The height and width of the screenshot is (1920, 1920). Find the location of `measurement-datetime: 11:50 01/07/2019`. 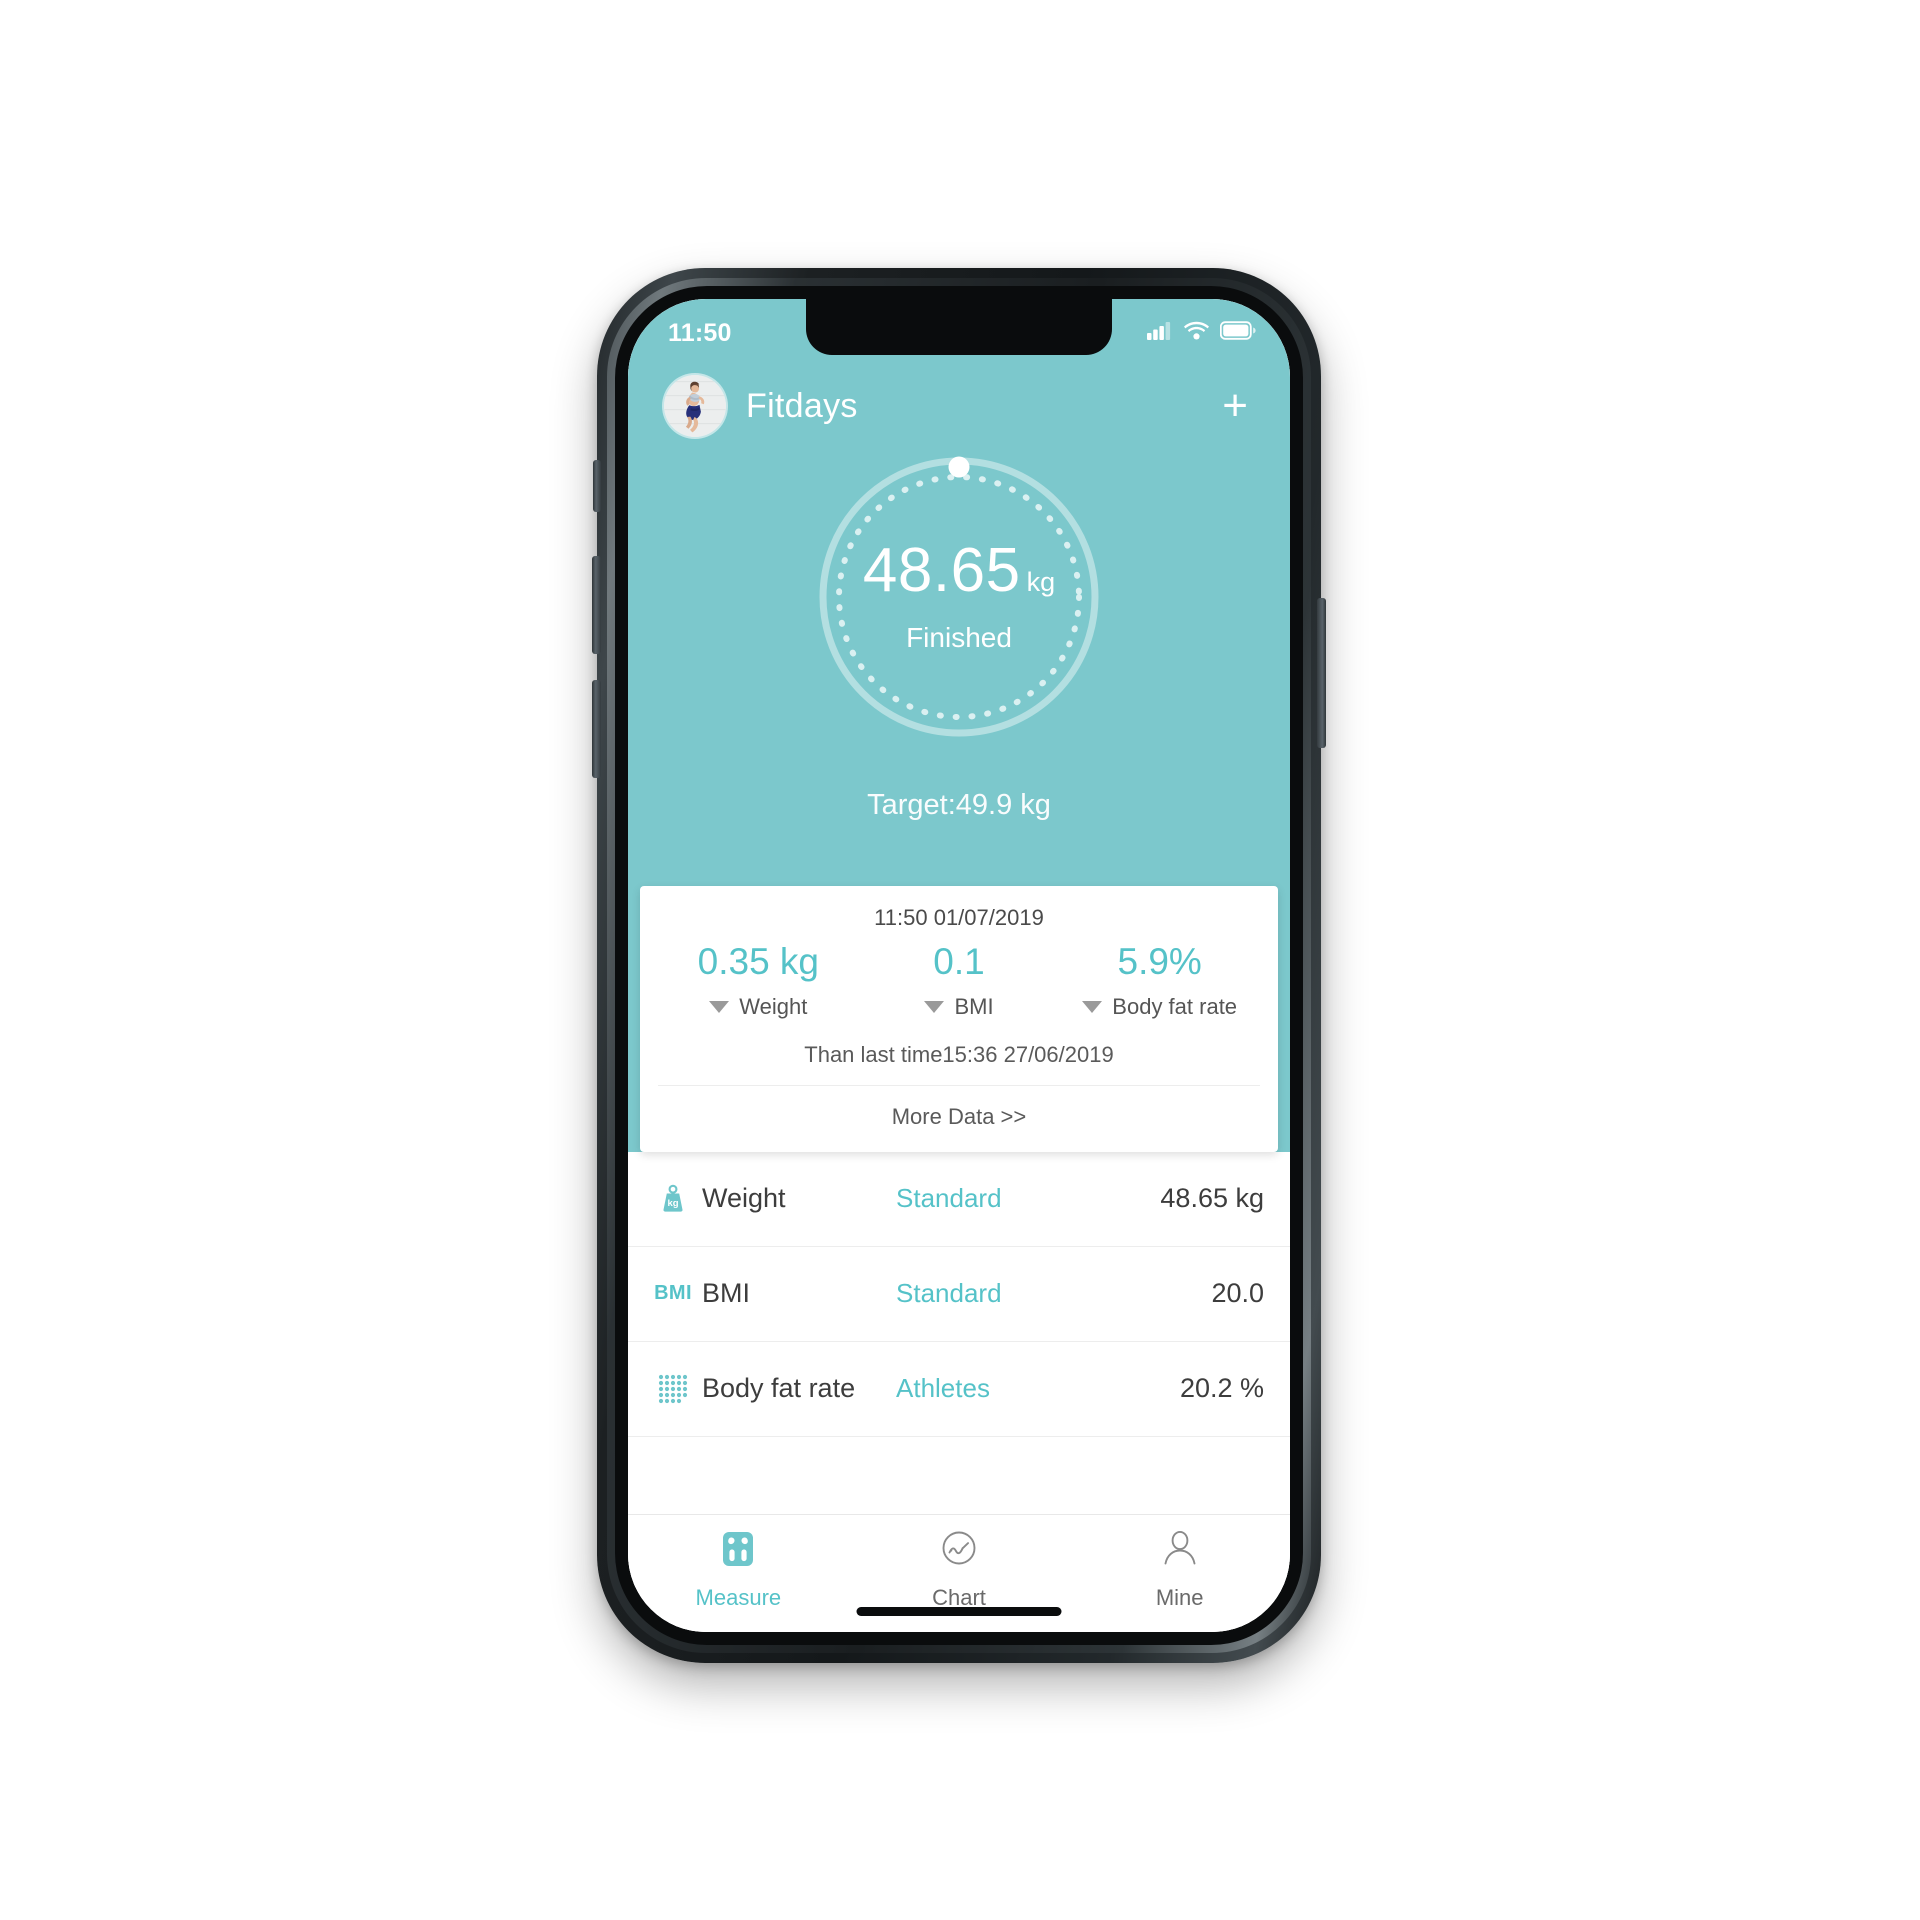

measurement-datetime: 11:50 01/07/2019 is located at coordinates (959, 917).